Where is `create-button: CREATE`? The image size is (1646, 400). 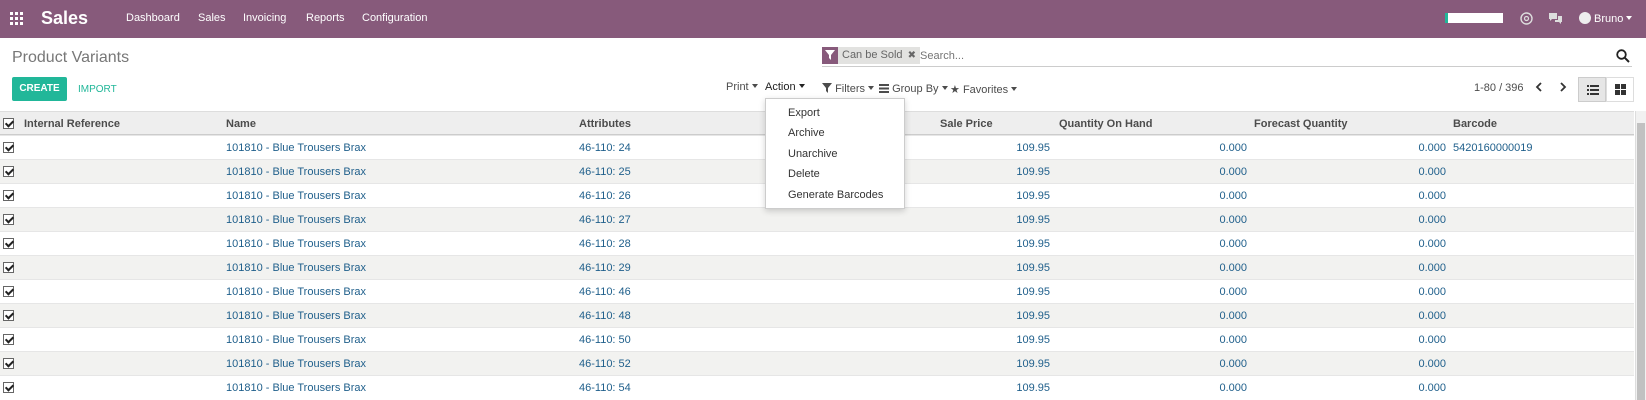
create-button: CREATE is located at coordinates (39, 89).